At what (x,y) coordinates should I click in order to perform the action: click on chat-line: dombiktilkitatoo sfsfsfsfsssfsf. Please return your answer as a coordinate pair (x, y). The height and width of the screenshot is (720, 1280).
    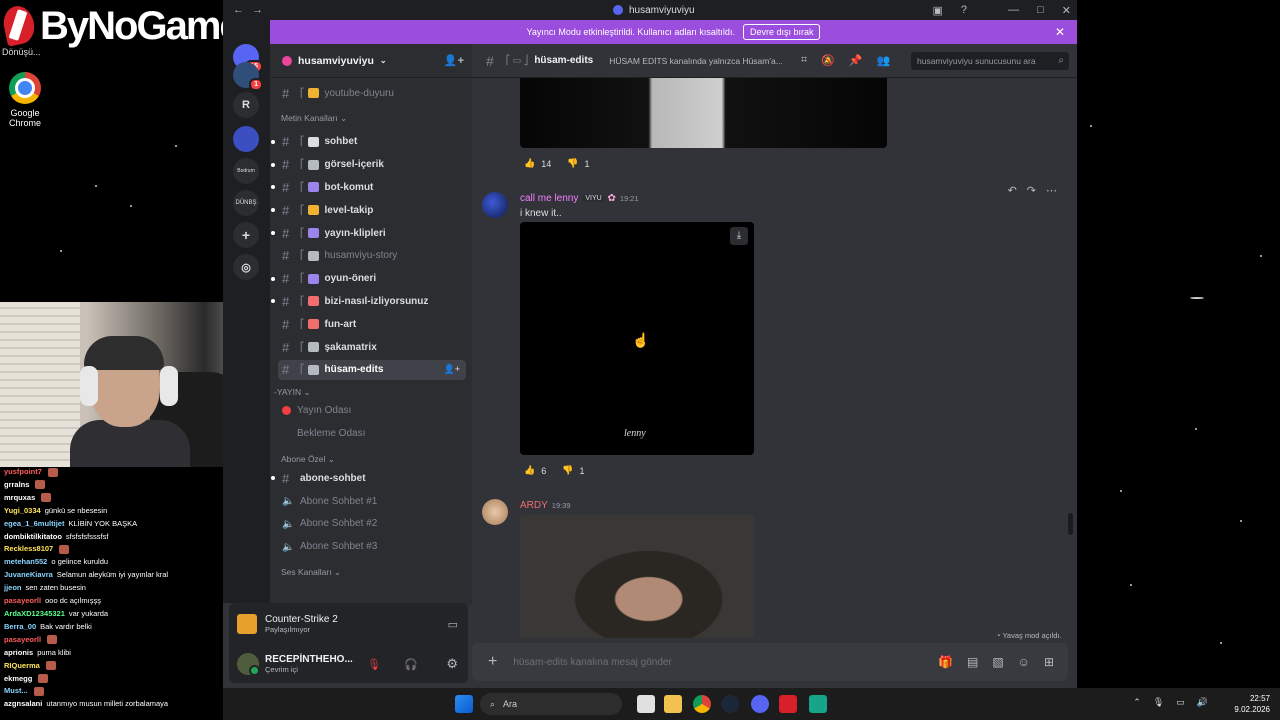
    Looking at the image, I should click on (114, 537).